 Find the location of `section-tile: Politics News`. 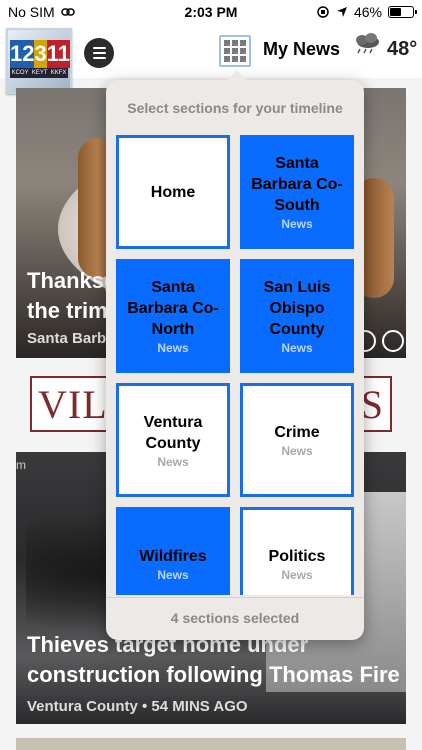

section-tile: Politics News is located at coordinates (297, 551).